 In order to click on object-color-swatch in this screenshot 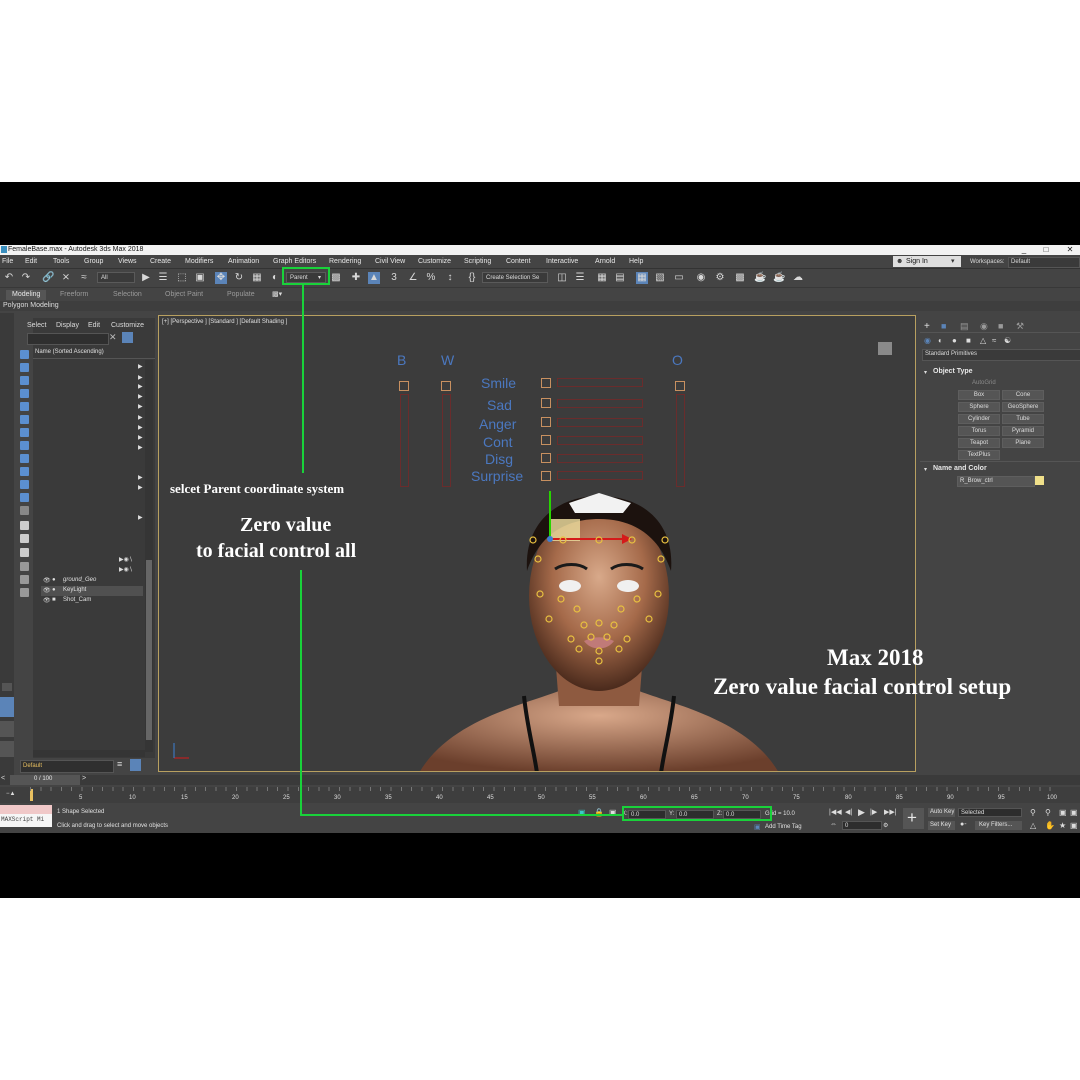, I will do `click(1039, 480)`.